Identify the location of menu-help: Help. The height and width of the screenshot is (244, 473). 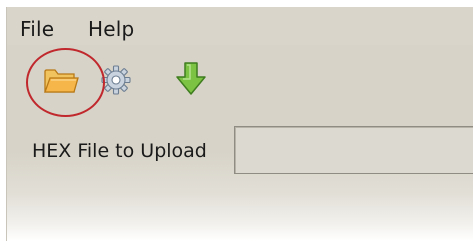
(111, 29).